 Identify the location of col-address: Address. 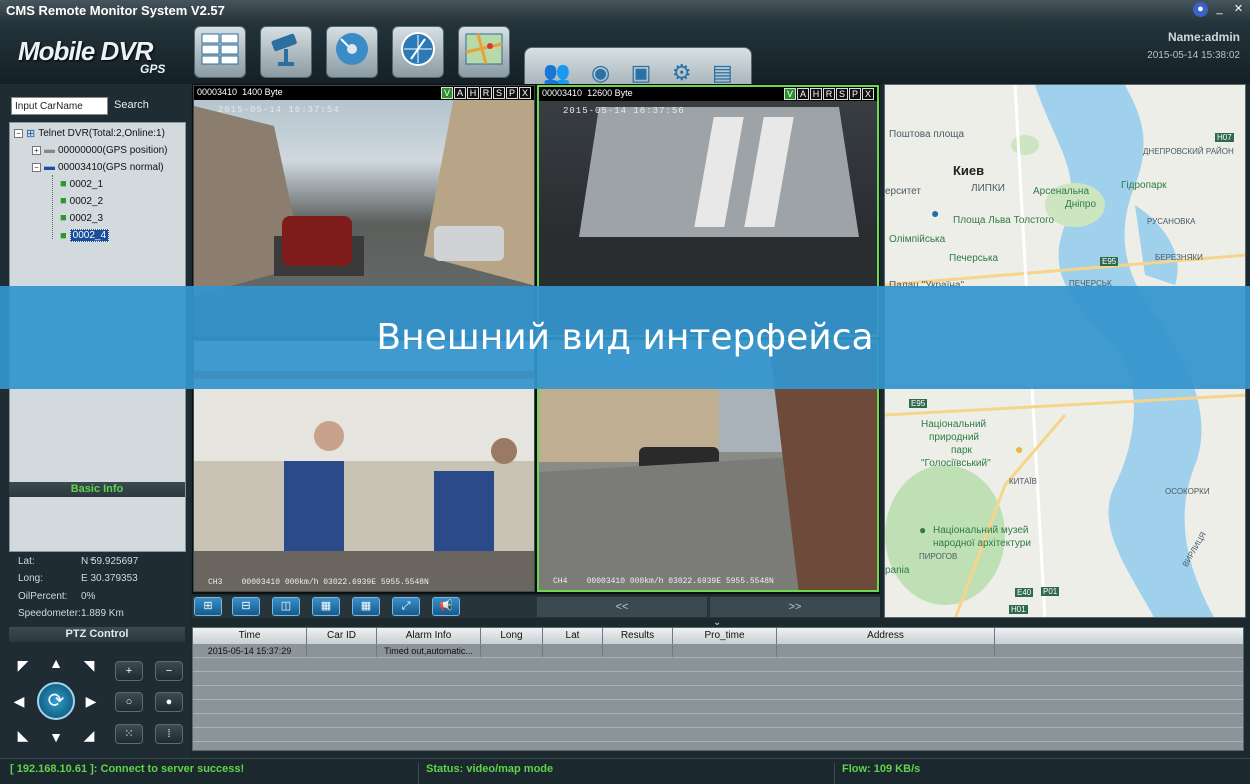
(886, 636).